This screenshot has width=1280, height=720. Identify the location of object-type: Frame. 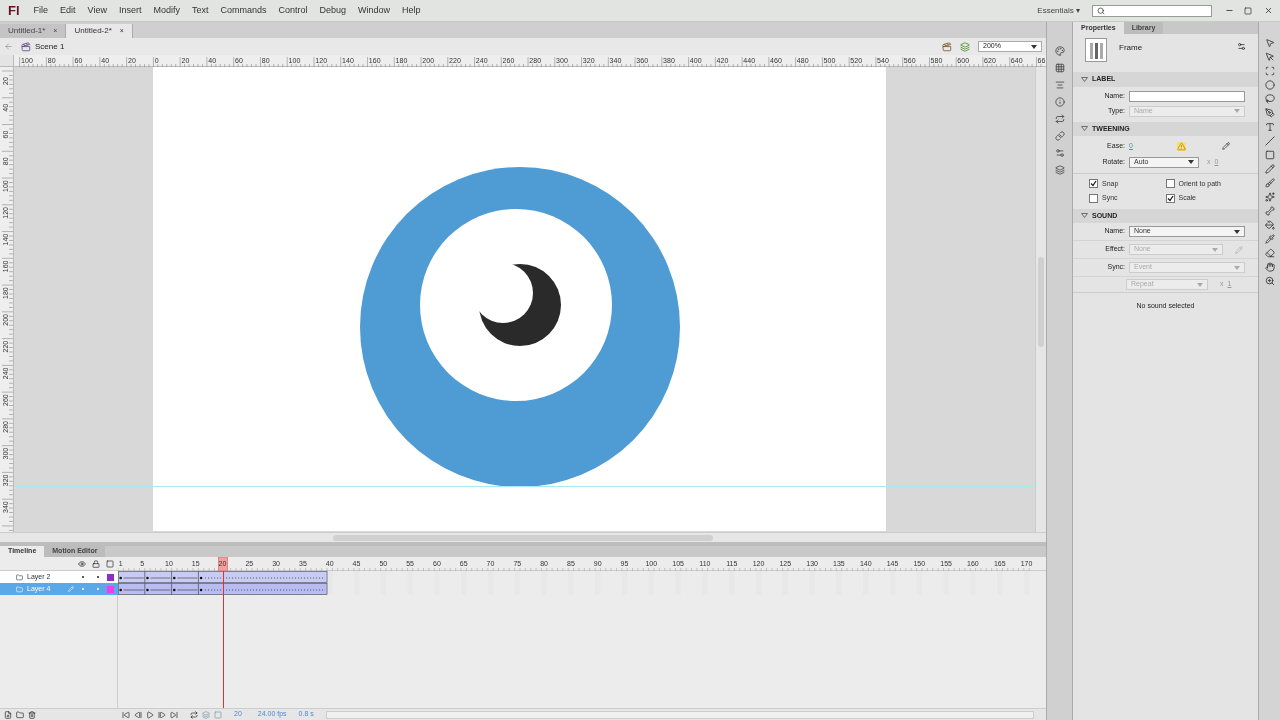
(1131, 48).